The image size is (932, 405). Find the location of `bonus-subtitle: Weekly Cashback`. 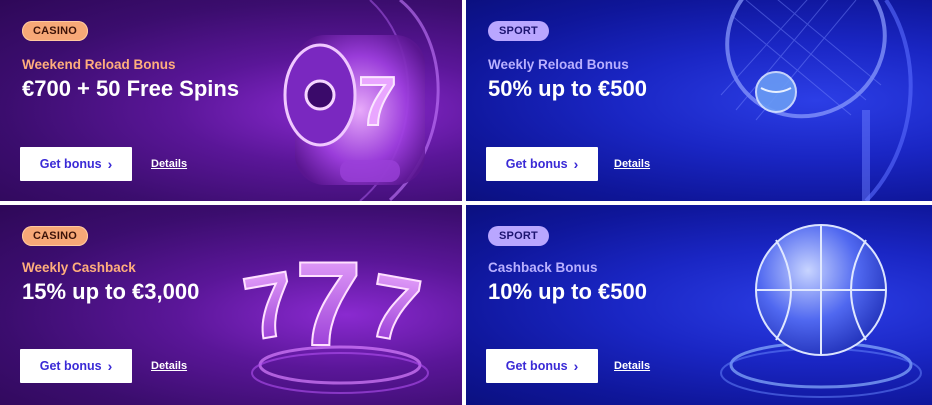

bonus-subtitle: Weekly Cashback is located at coordinates (79, 267).